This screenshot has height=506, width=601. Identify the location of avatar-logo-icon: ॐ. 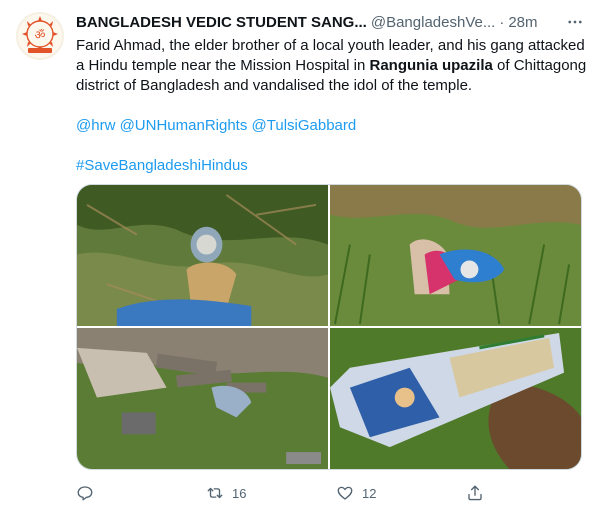
(40, 36).